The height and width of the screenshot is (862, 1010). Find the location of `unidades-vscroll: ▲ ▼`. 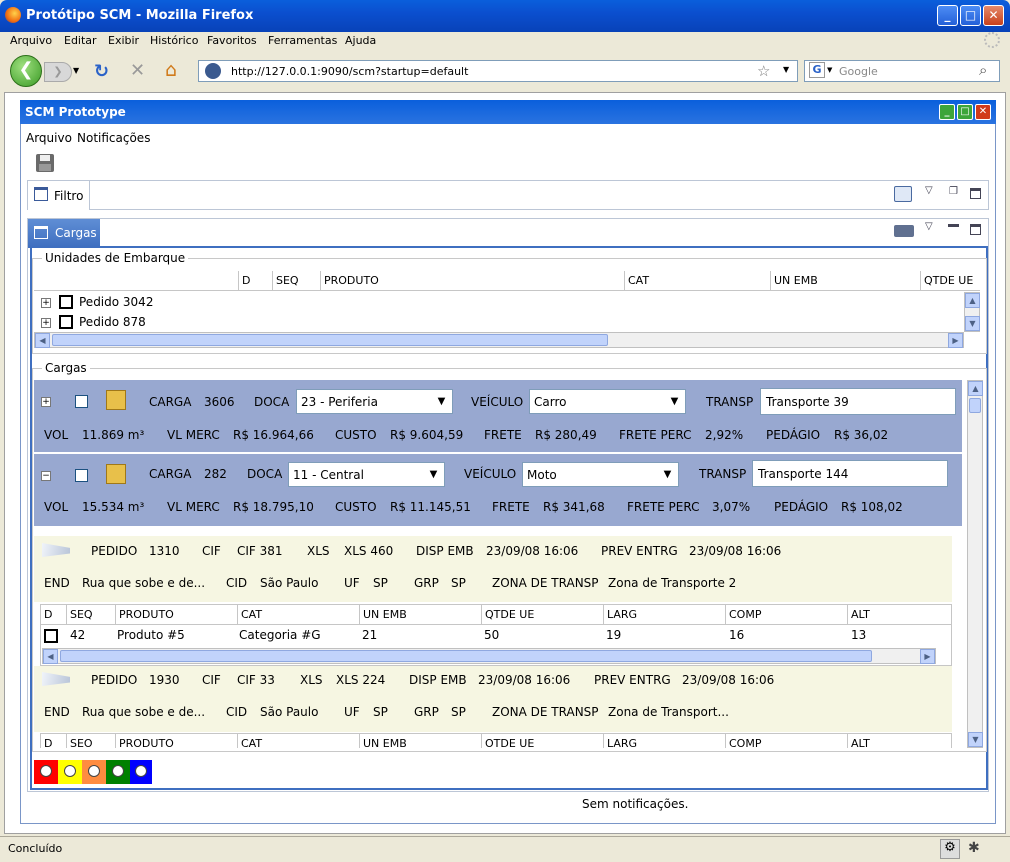

unidades-vscroll: ▲ ▼ is located at coordinates (972, 312).